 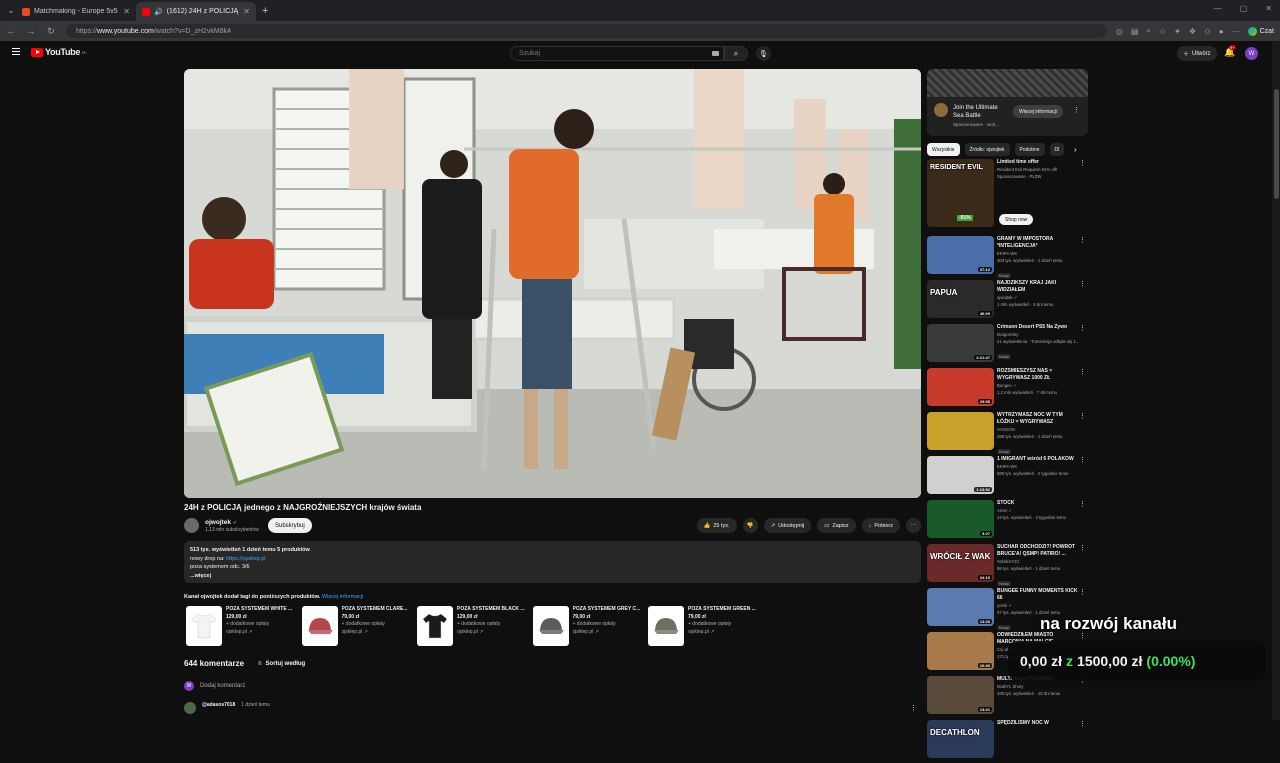 I want to click on video-channel: Amer ✓, so click(x=1039, y=510).